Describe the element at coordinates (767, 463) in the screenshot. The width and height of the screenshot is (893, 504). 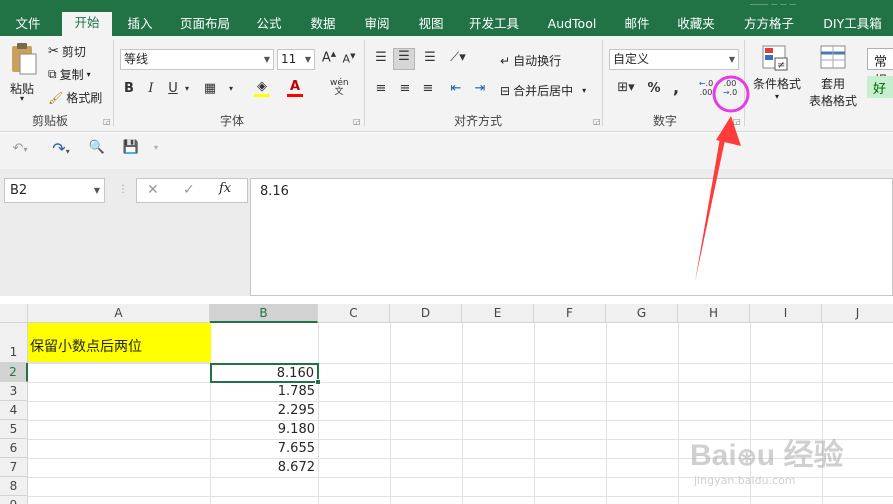
I see `baidu-watermark: Bai⊛u 经验 jingyan.baidu.com` at that location.